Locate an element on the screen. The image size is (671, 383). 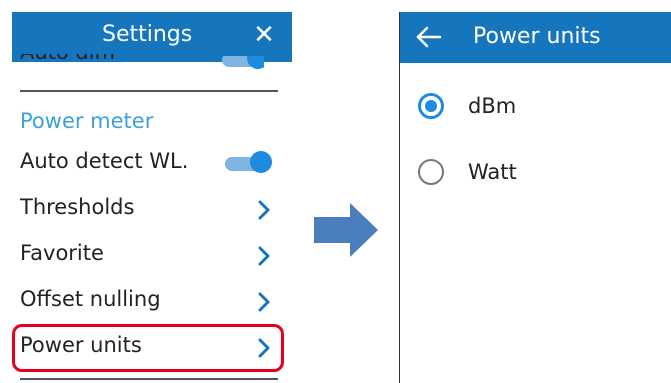
row-offset-nulling: Offset nulling is located at coordinates (152, 302).